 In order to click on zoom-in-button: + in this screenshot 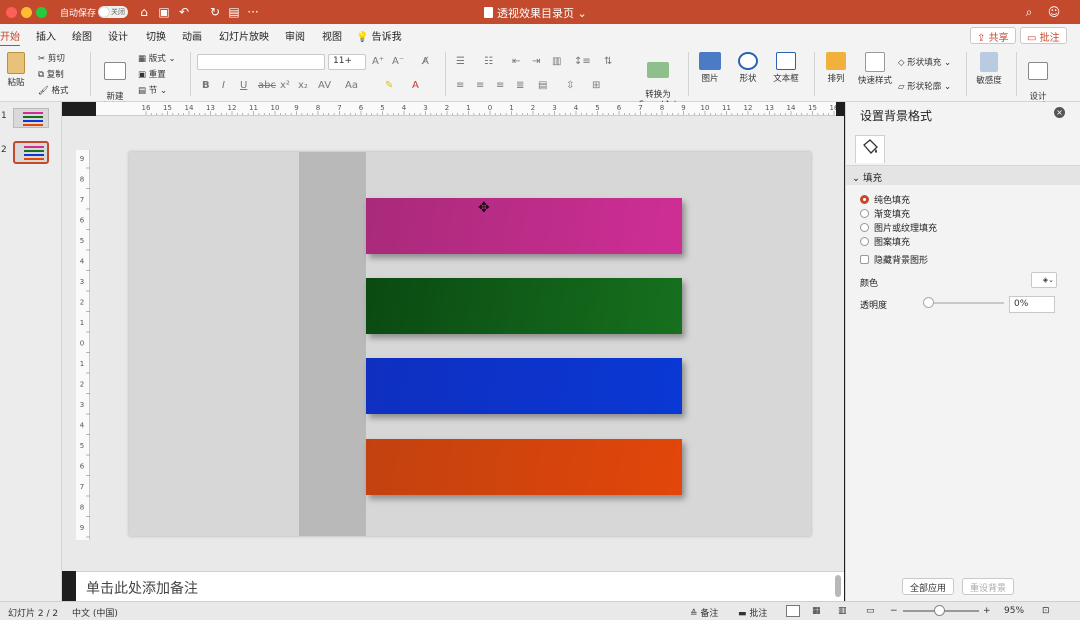, I will do `click(987, 611)`.